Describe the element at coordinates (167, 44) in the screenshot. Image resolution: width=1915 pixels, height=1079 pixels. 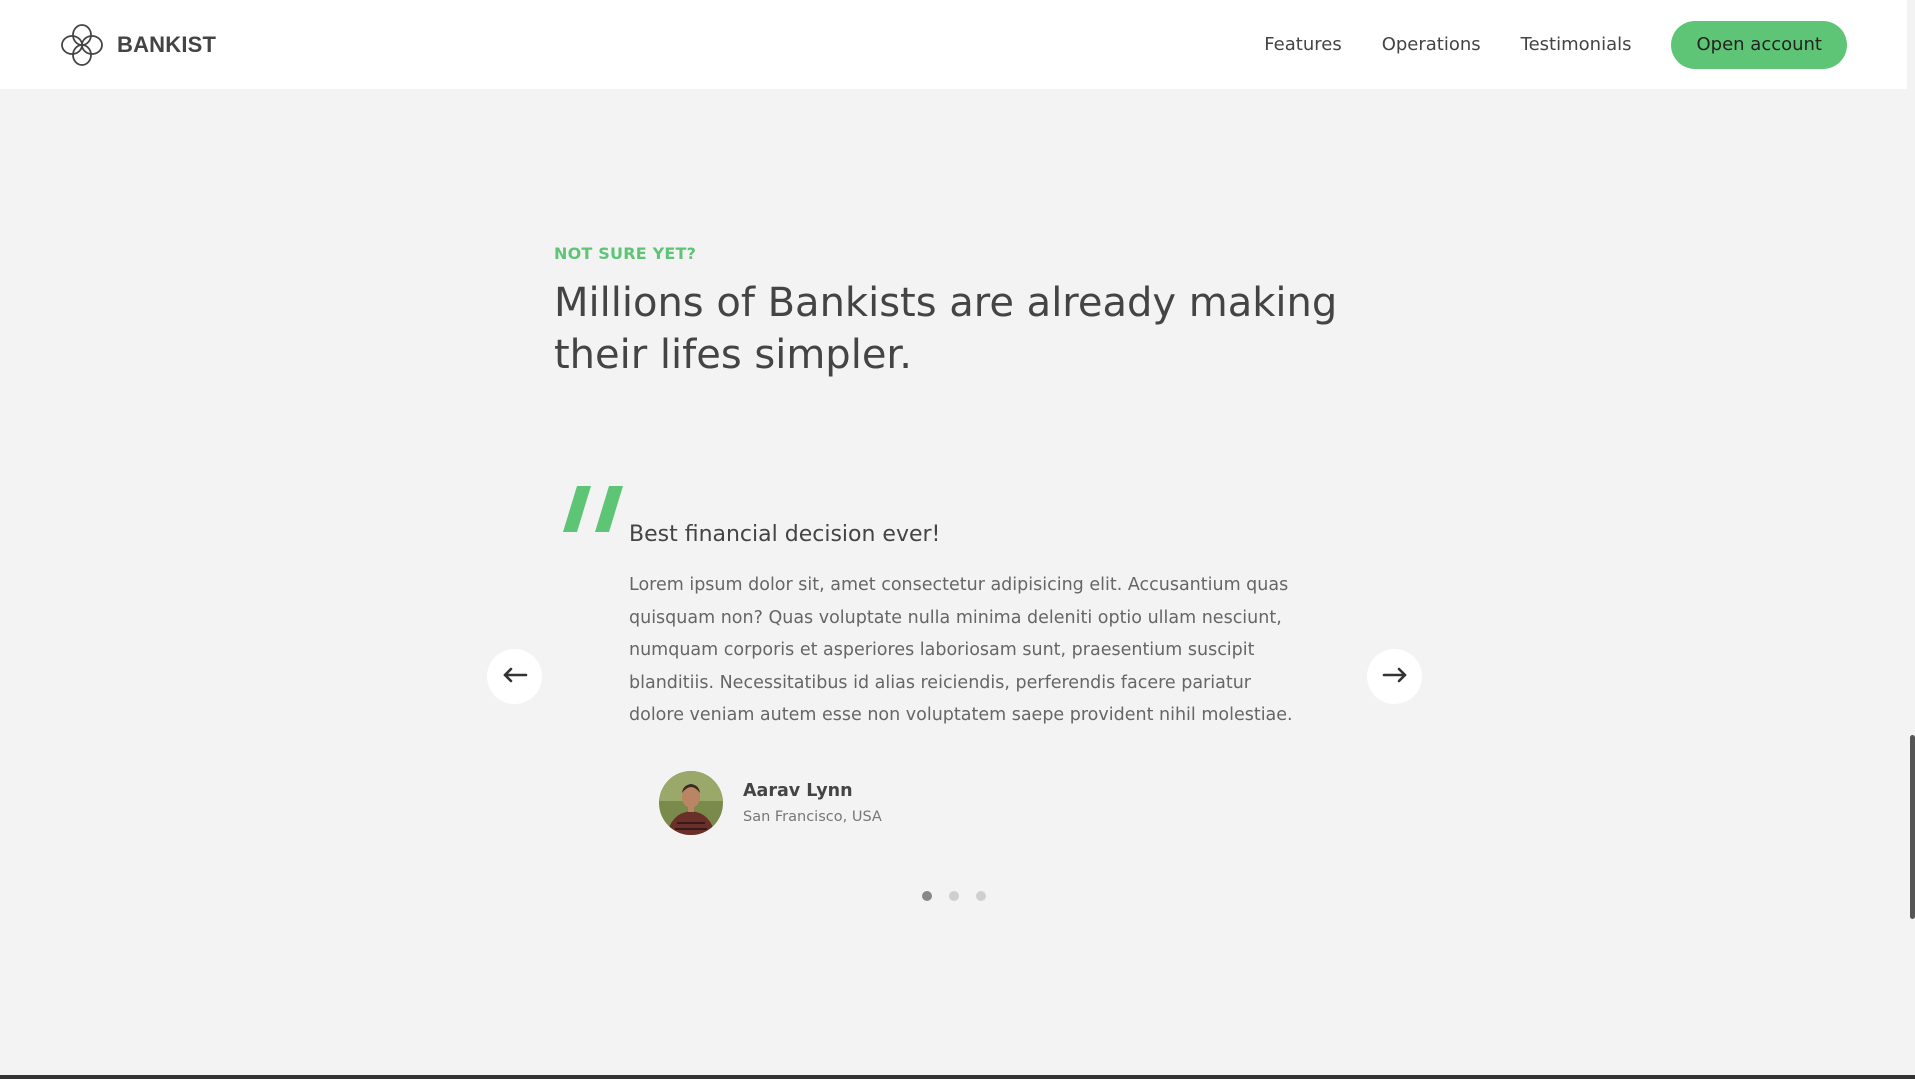
I see `brand-name: BANKIST` at that location.